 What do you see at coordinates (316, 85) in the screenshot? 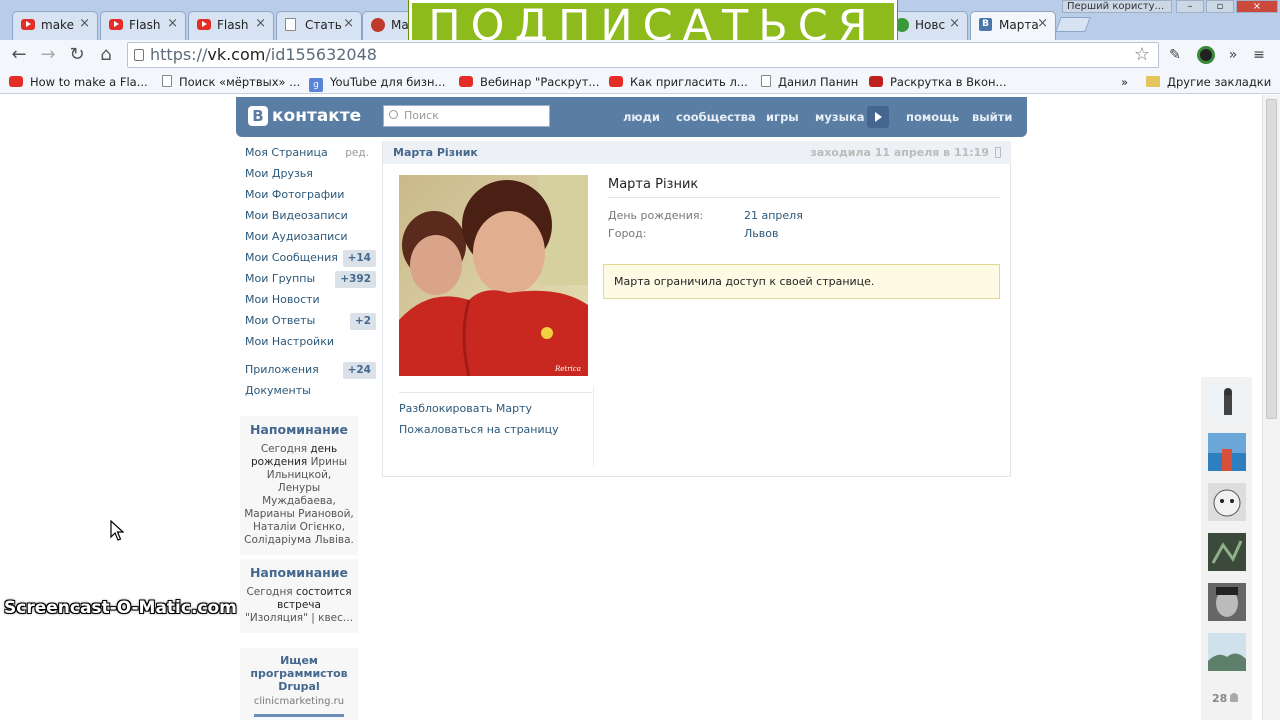
I see `google-icon: g` at bounding box center [316, 85].